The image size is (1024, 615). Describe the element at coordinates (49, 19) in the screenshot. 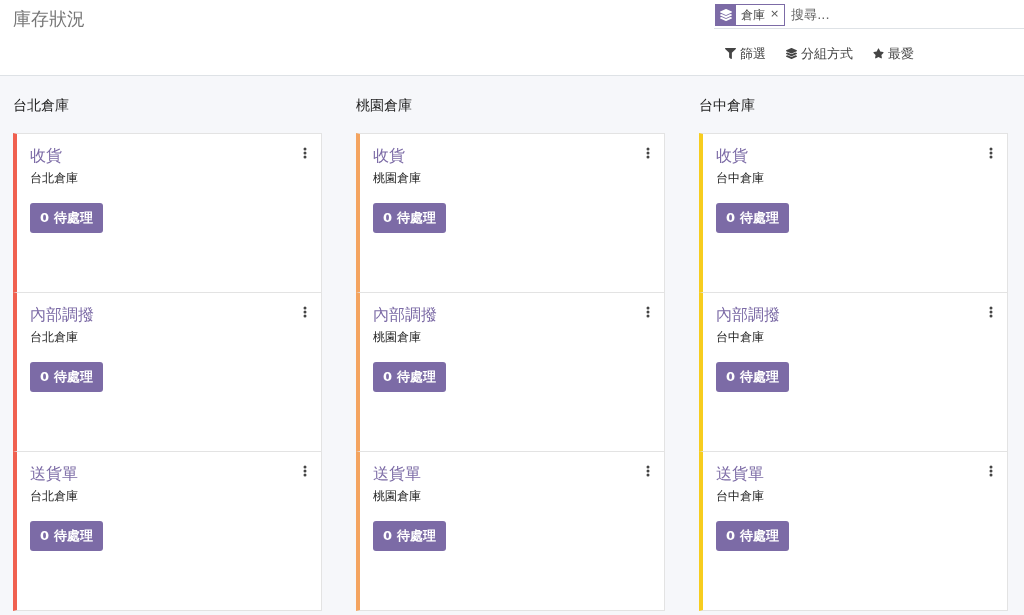

I see `page-title: 庫存狀況` at that location.